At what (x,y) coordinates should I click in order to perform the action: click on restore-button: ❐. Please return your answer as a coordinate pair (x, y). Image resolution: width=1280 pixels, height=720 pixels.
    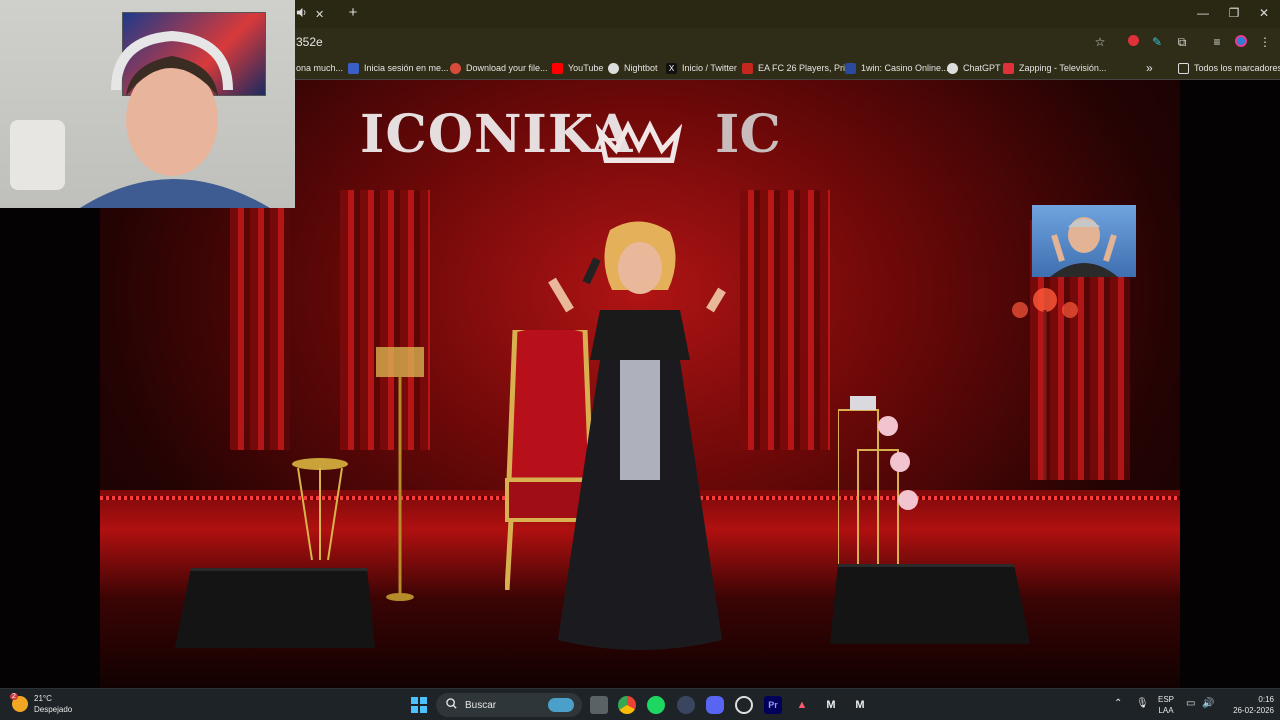
    Looking at the image, I should click on (1234, 13).